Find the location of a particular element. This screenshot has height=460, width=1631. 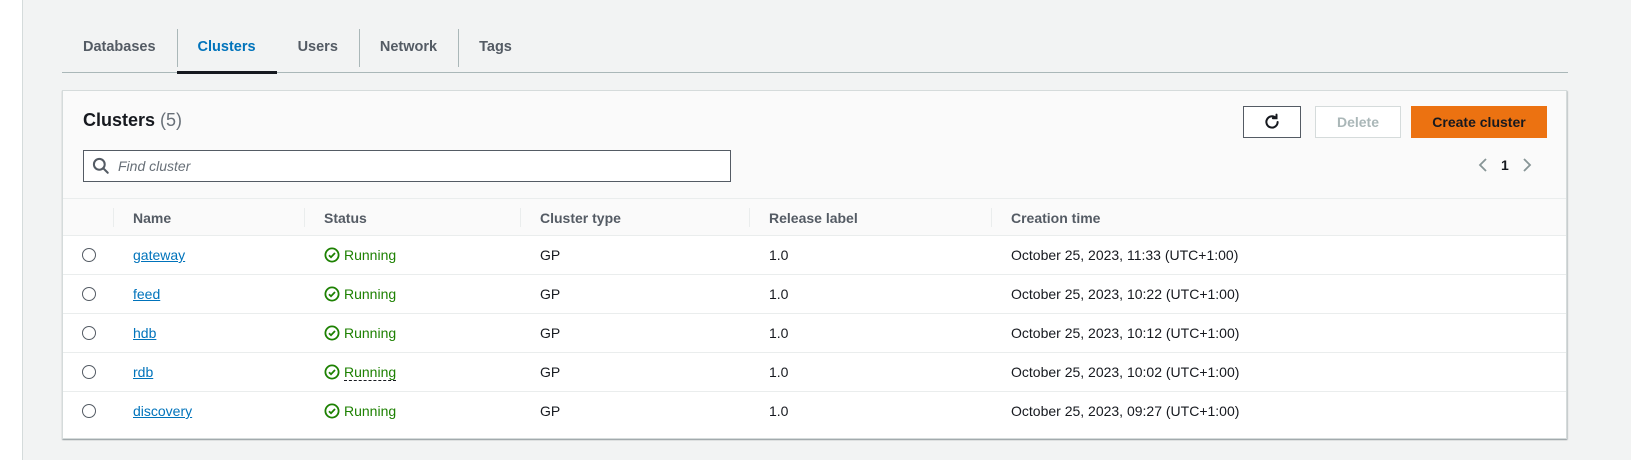

delete-button: Delete is located at coordinates (1358, 122).